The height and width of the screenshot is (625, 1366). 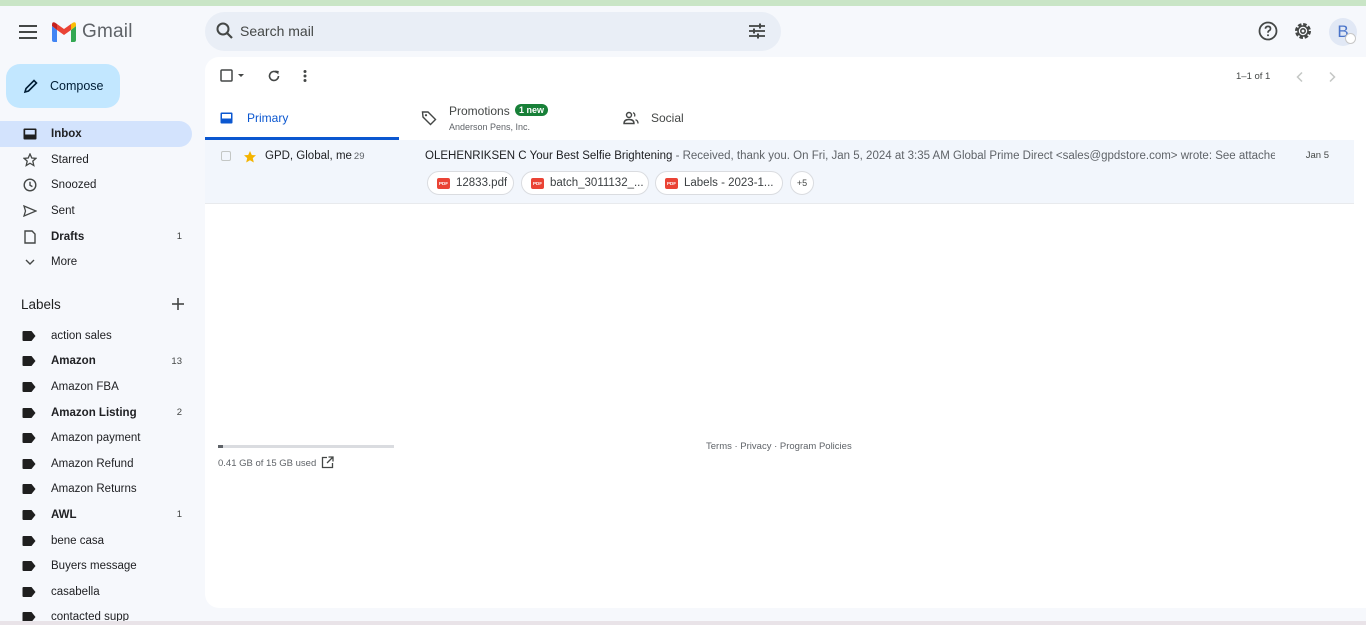 I want to click on gmail-m-icon, so click(x=64, y=32).